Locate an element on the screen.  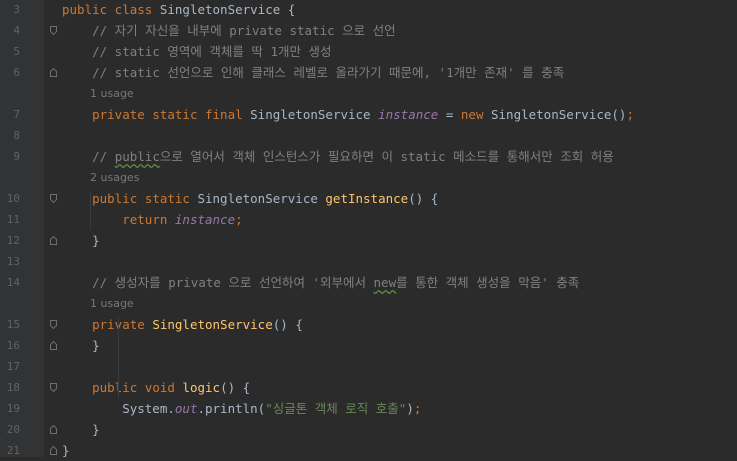
line-number: 7 is located at coordinates (16, 114).